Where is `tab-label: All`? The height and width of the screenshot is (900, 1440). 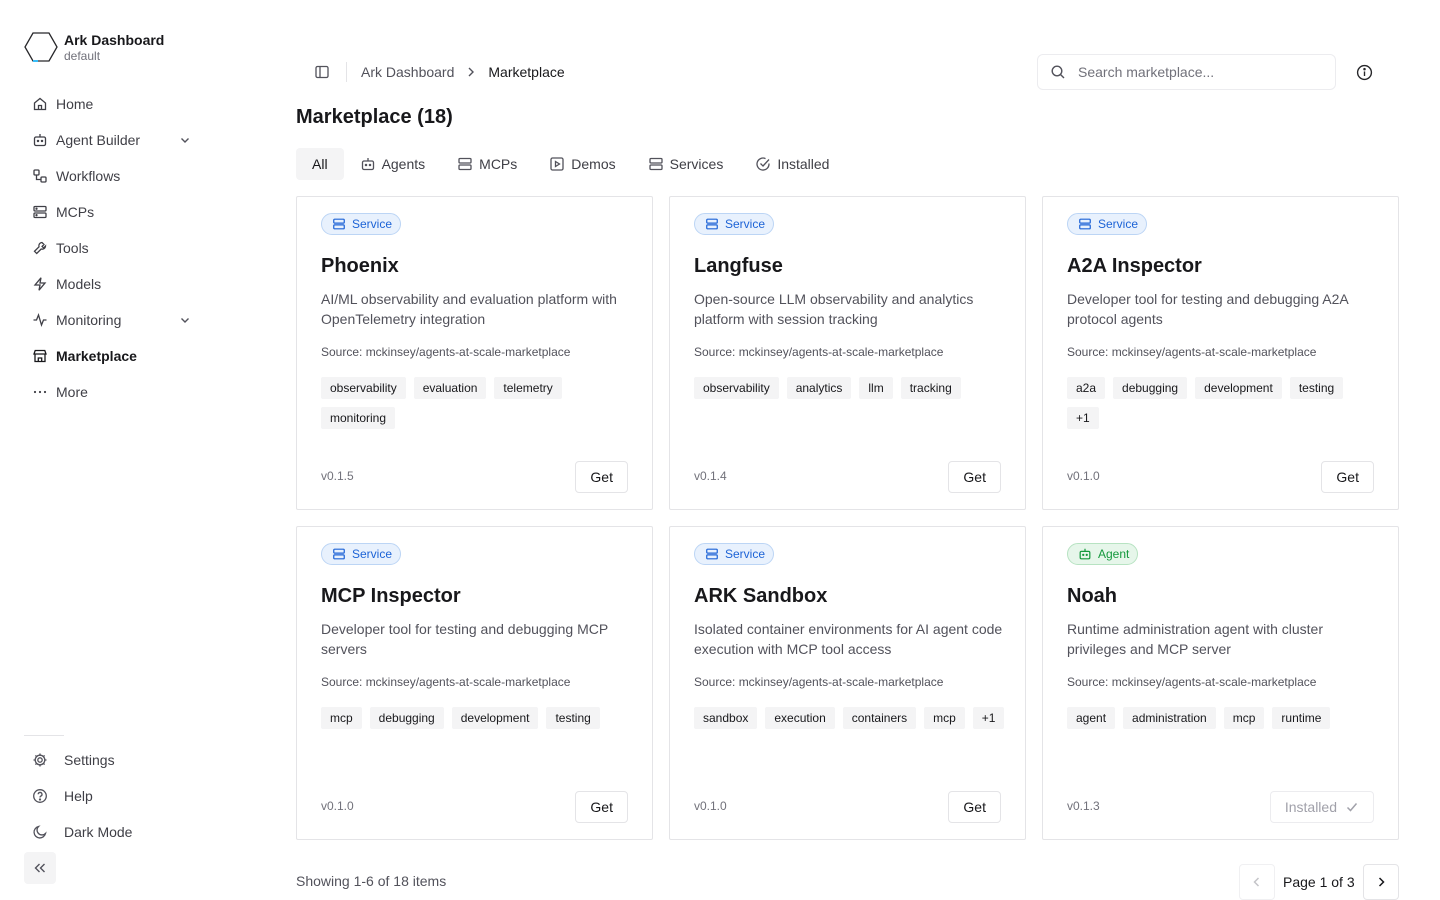
tab-label: All is located at coordinates (320, 164).